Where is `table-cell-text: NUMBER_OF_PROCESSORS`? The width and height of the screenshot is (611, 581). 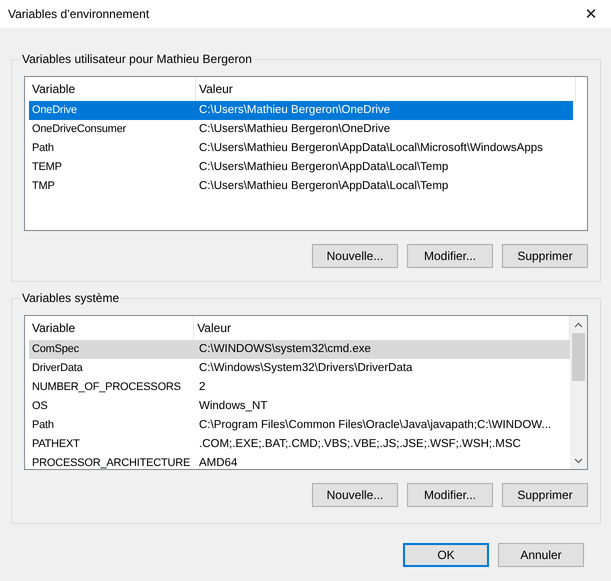 table-cell-text: NUMBER_OF_PROCESSORS is located at coordinates (106, 387).